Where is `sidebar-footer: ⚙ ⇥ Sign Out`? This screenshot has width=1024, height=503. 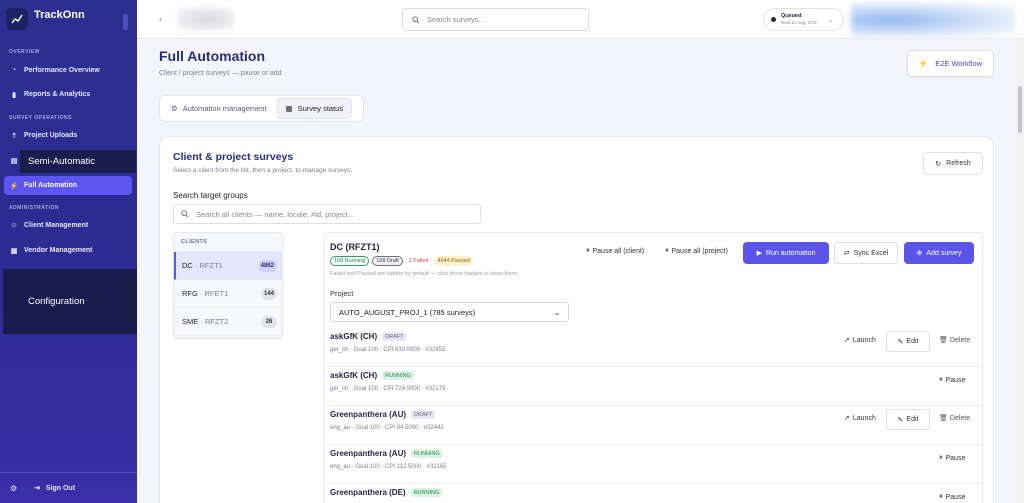
sidebar-footer: ⚙ ⇥ Sign Out is located at coordinates (68, 487).